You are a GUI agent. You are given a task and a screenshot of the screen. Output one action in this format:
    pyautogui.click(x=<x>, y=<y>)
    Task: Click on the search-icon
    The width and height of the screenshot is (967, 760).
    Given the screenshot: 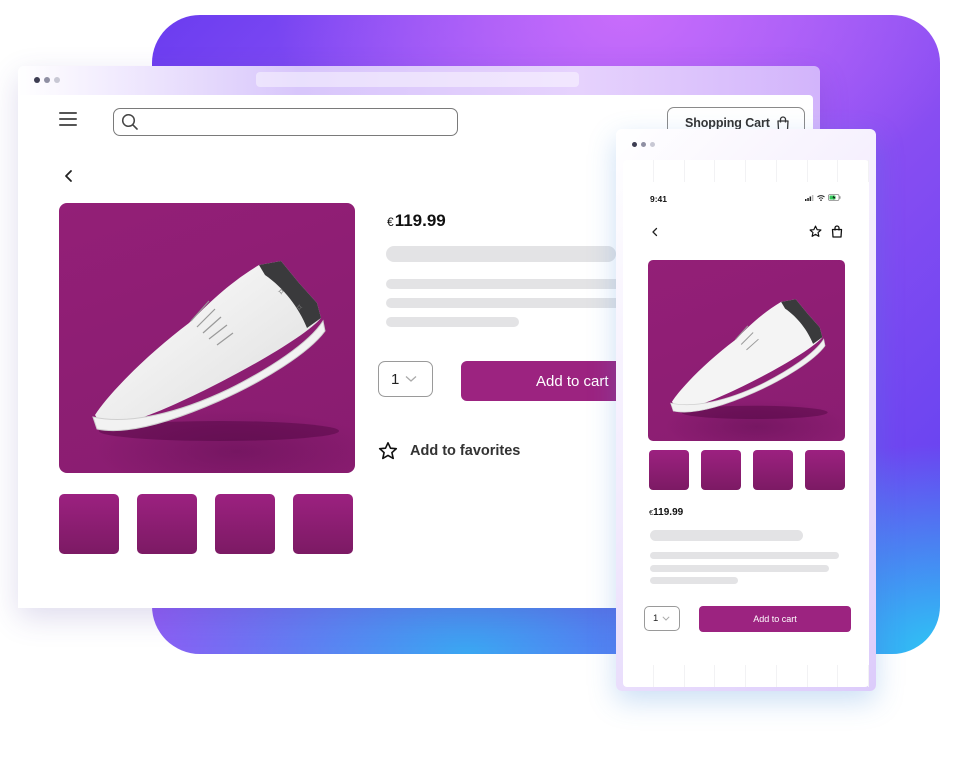 What is the action you would take?
    pyautogui.click(x=129, y=121)
    